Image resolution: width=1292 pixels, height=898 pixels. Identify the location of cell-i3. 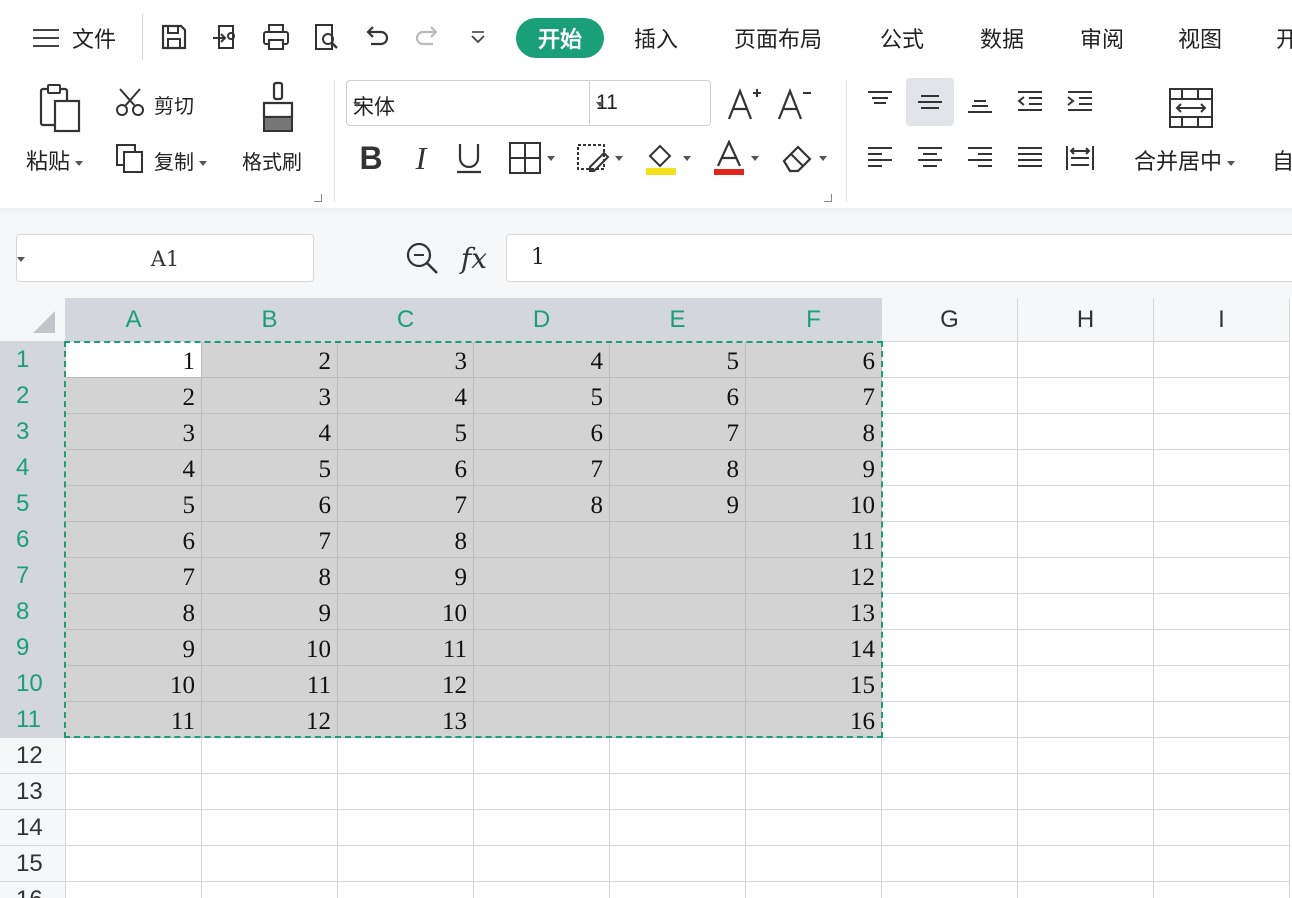
(1222, 432).